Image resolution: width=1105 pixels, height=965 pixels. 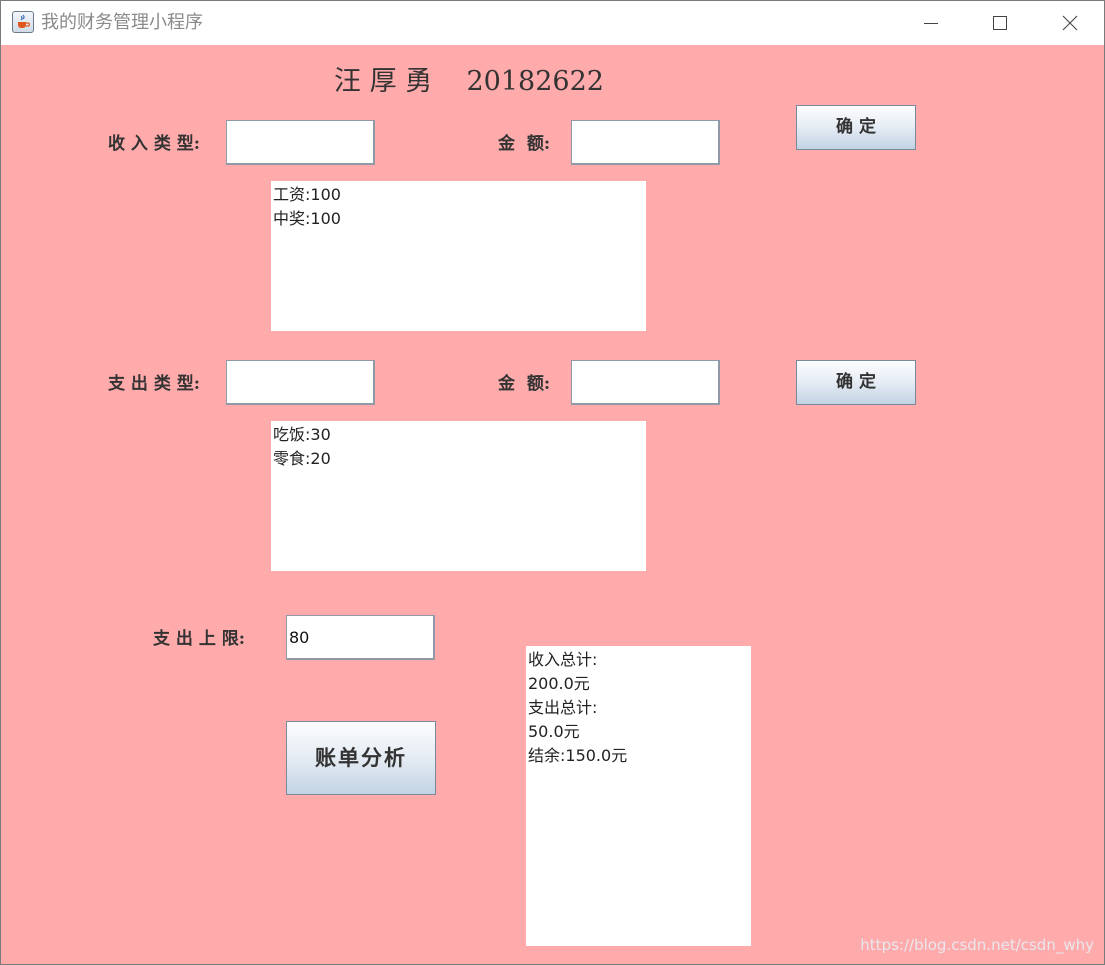 What do you see at coordinates (856, 127) in the screenshot?
I see `income-confirm-button: 确 定` at bounding box center [856, 127].